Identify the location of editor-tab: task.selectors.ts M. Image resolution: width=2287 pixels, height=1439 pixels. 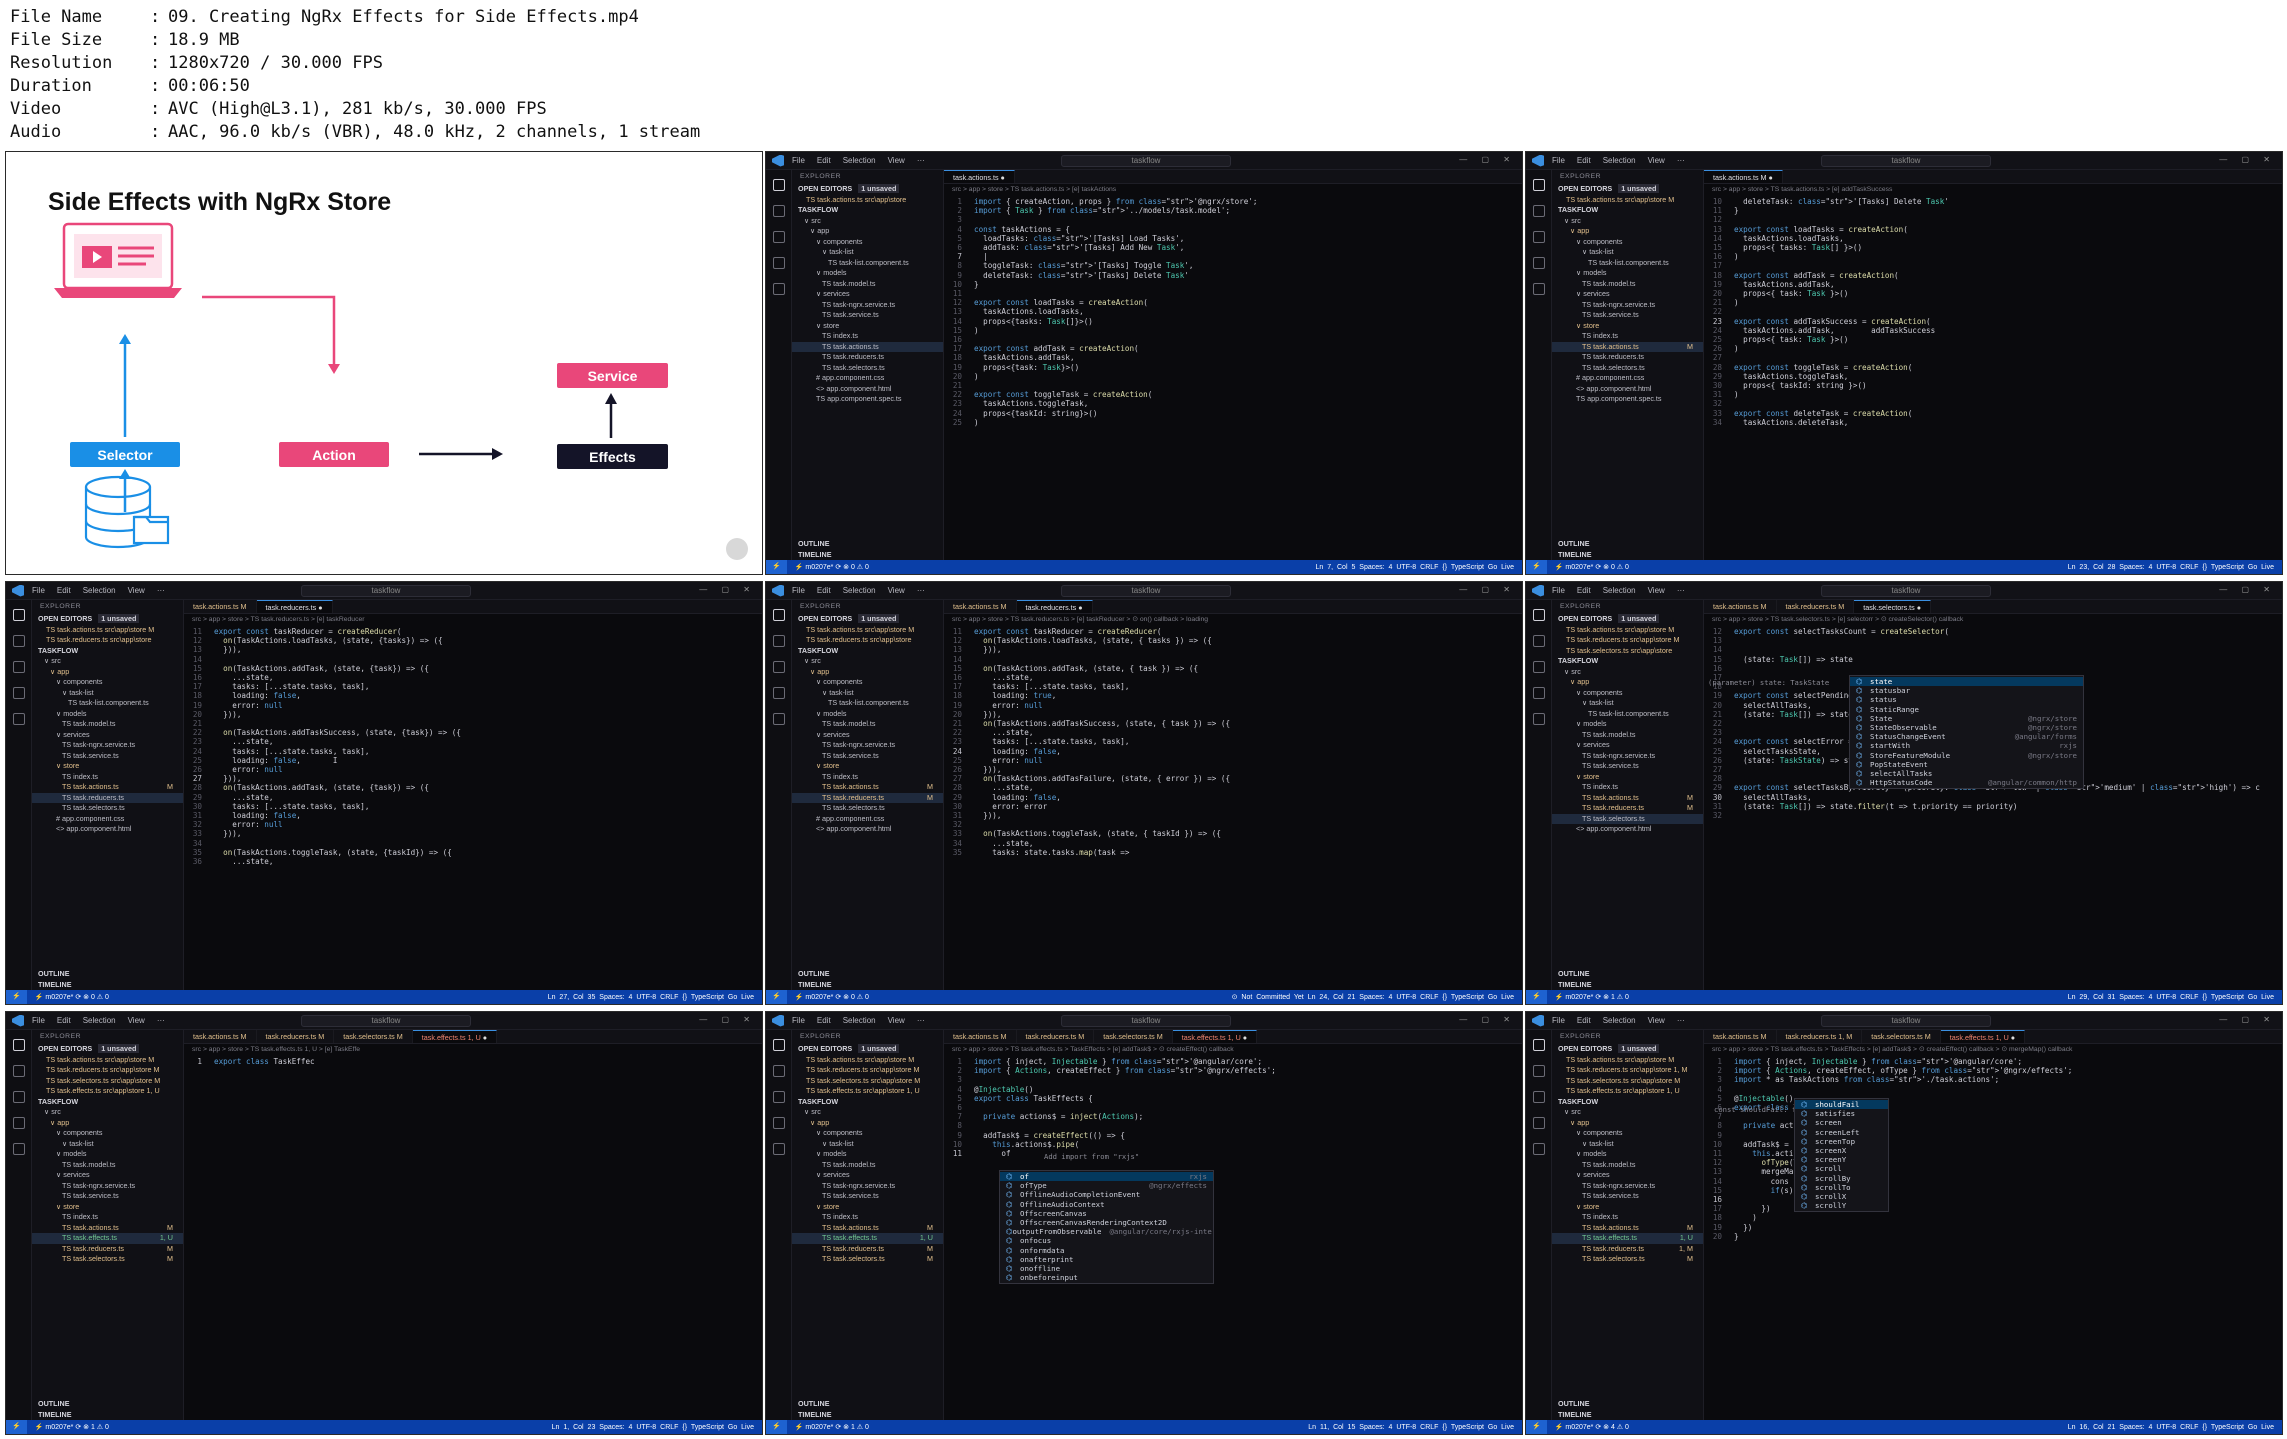
(373, 1036).